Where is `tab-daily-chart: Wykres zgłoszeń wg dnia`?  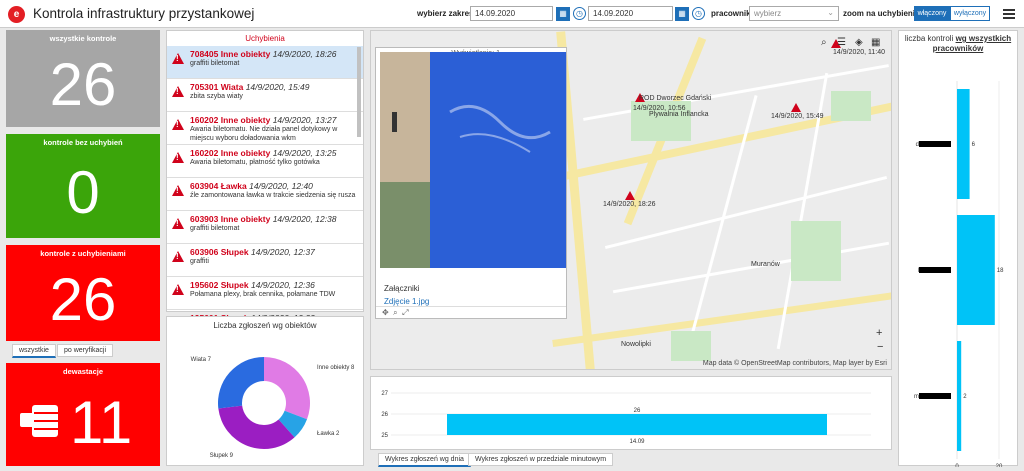 tab-daily-chart: Wykres zgłoszeń wg dnia is located at coordinates (424, 460).